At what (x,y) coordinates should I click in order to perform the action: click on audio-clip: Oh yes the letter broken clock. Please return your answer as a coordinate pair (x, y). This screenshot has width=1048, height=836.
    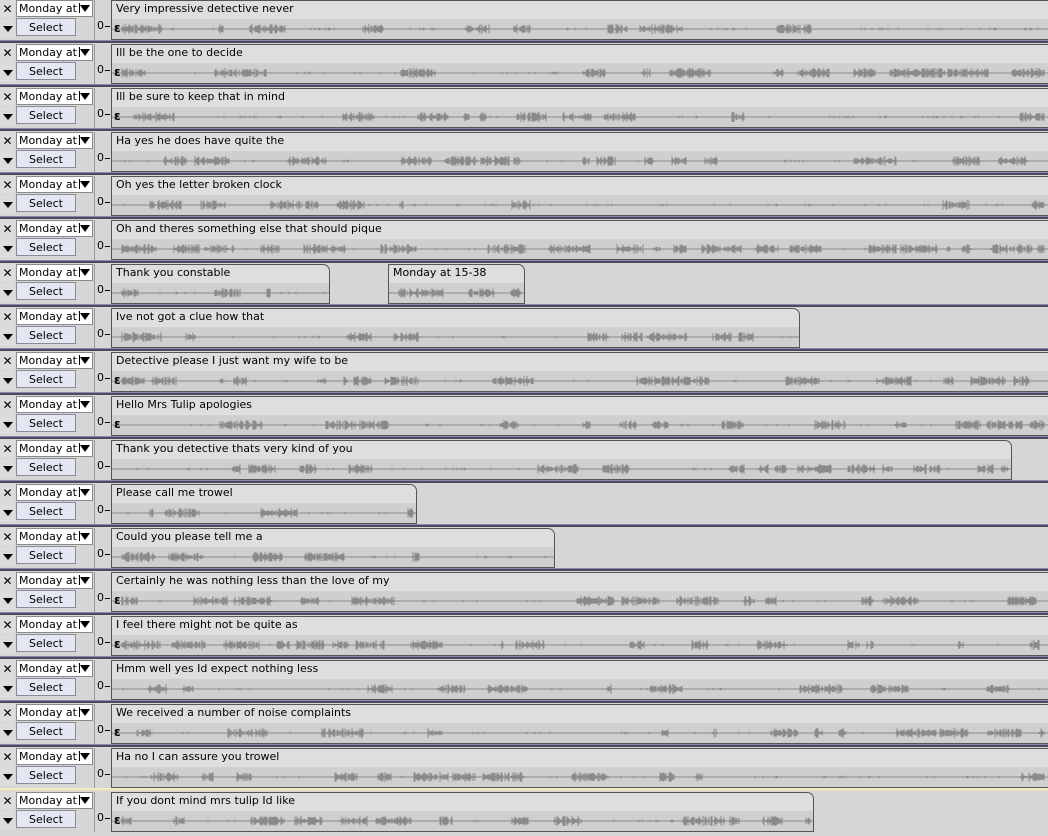
    Looking at the image, I should click on (579, 196).